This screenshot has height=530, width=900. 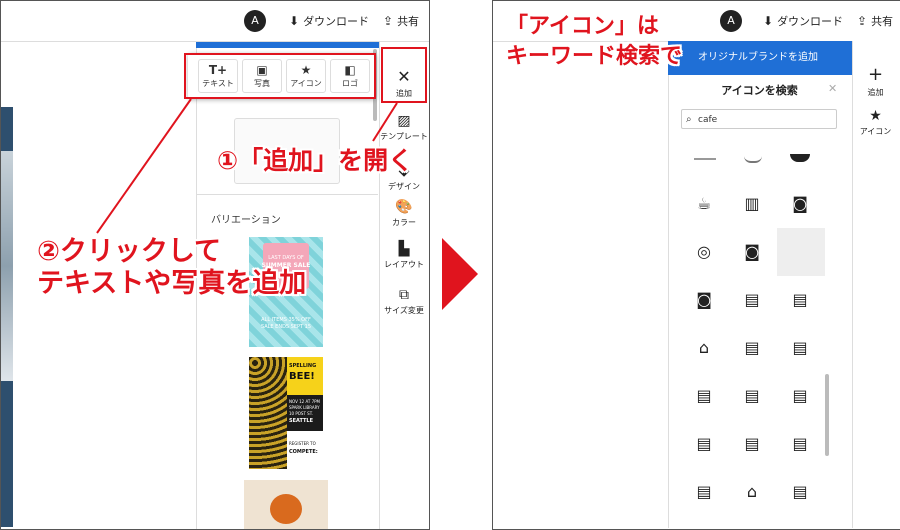 I want to click on selected-result-highlight, so click(x=801, y=252).